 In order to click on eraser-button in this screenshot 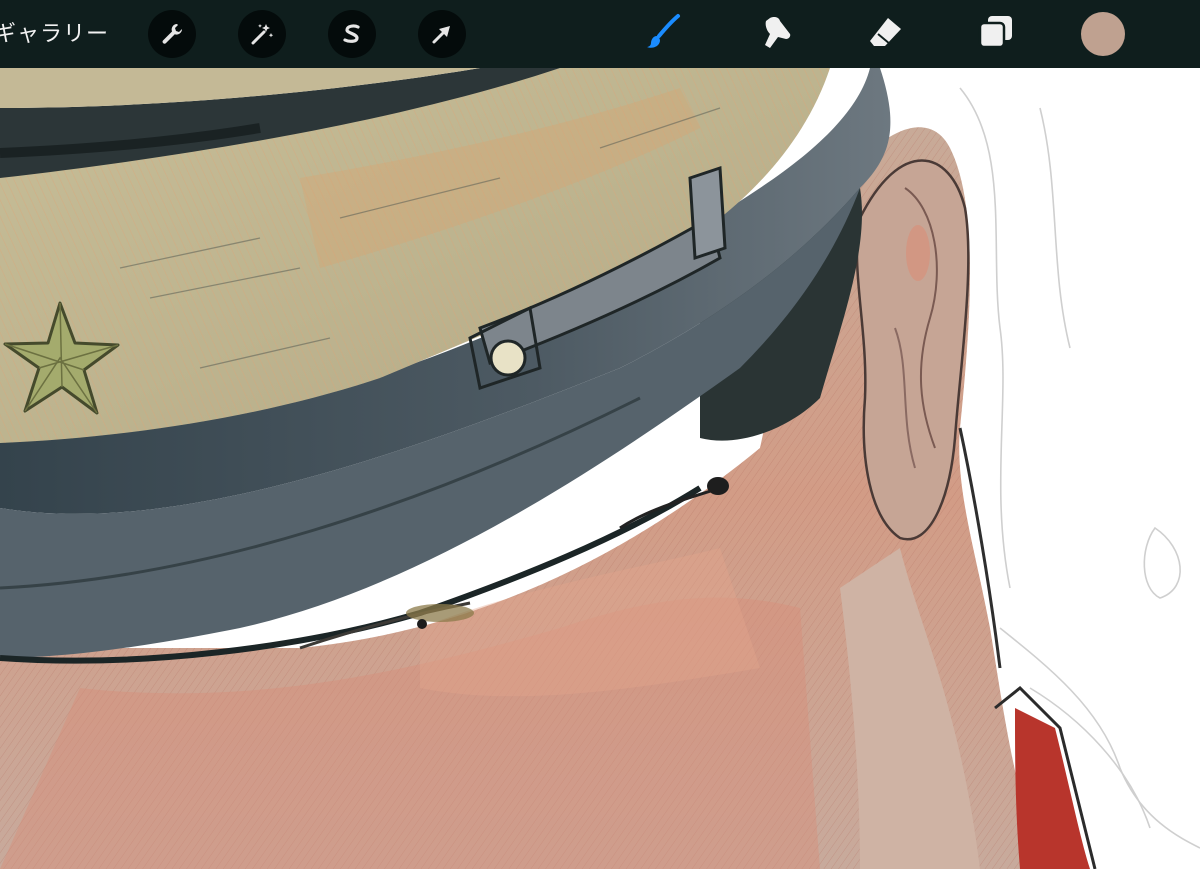, I will do `click(886, 34)`.